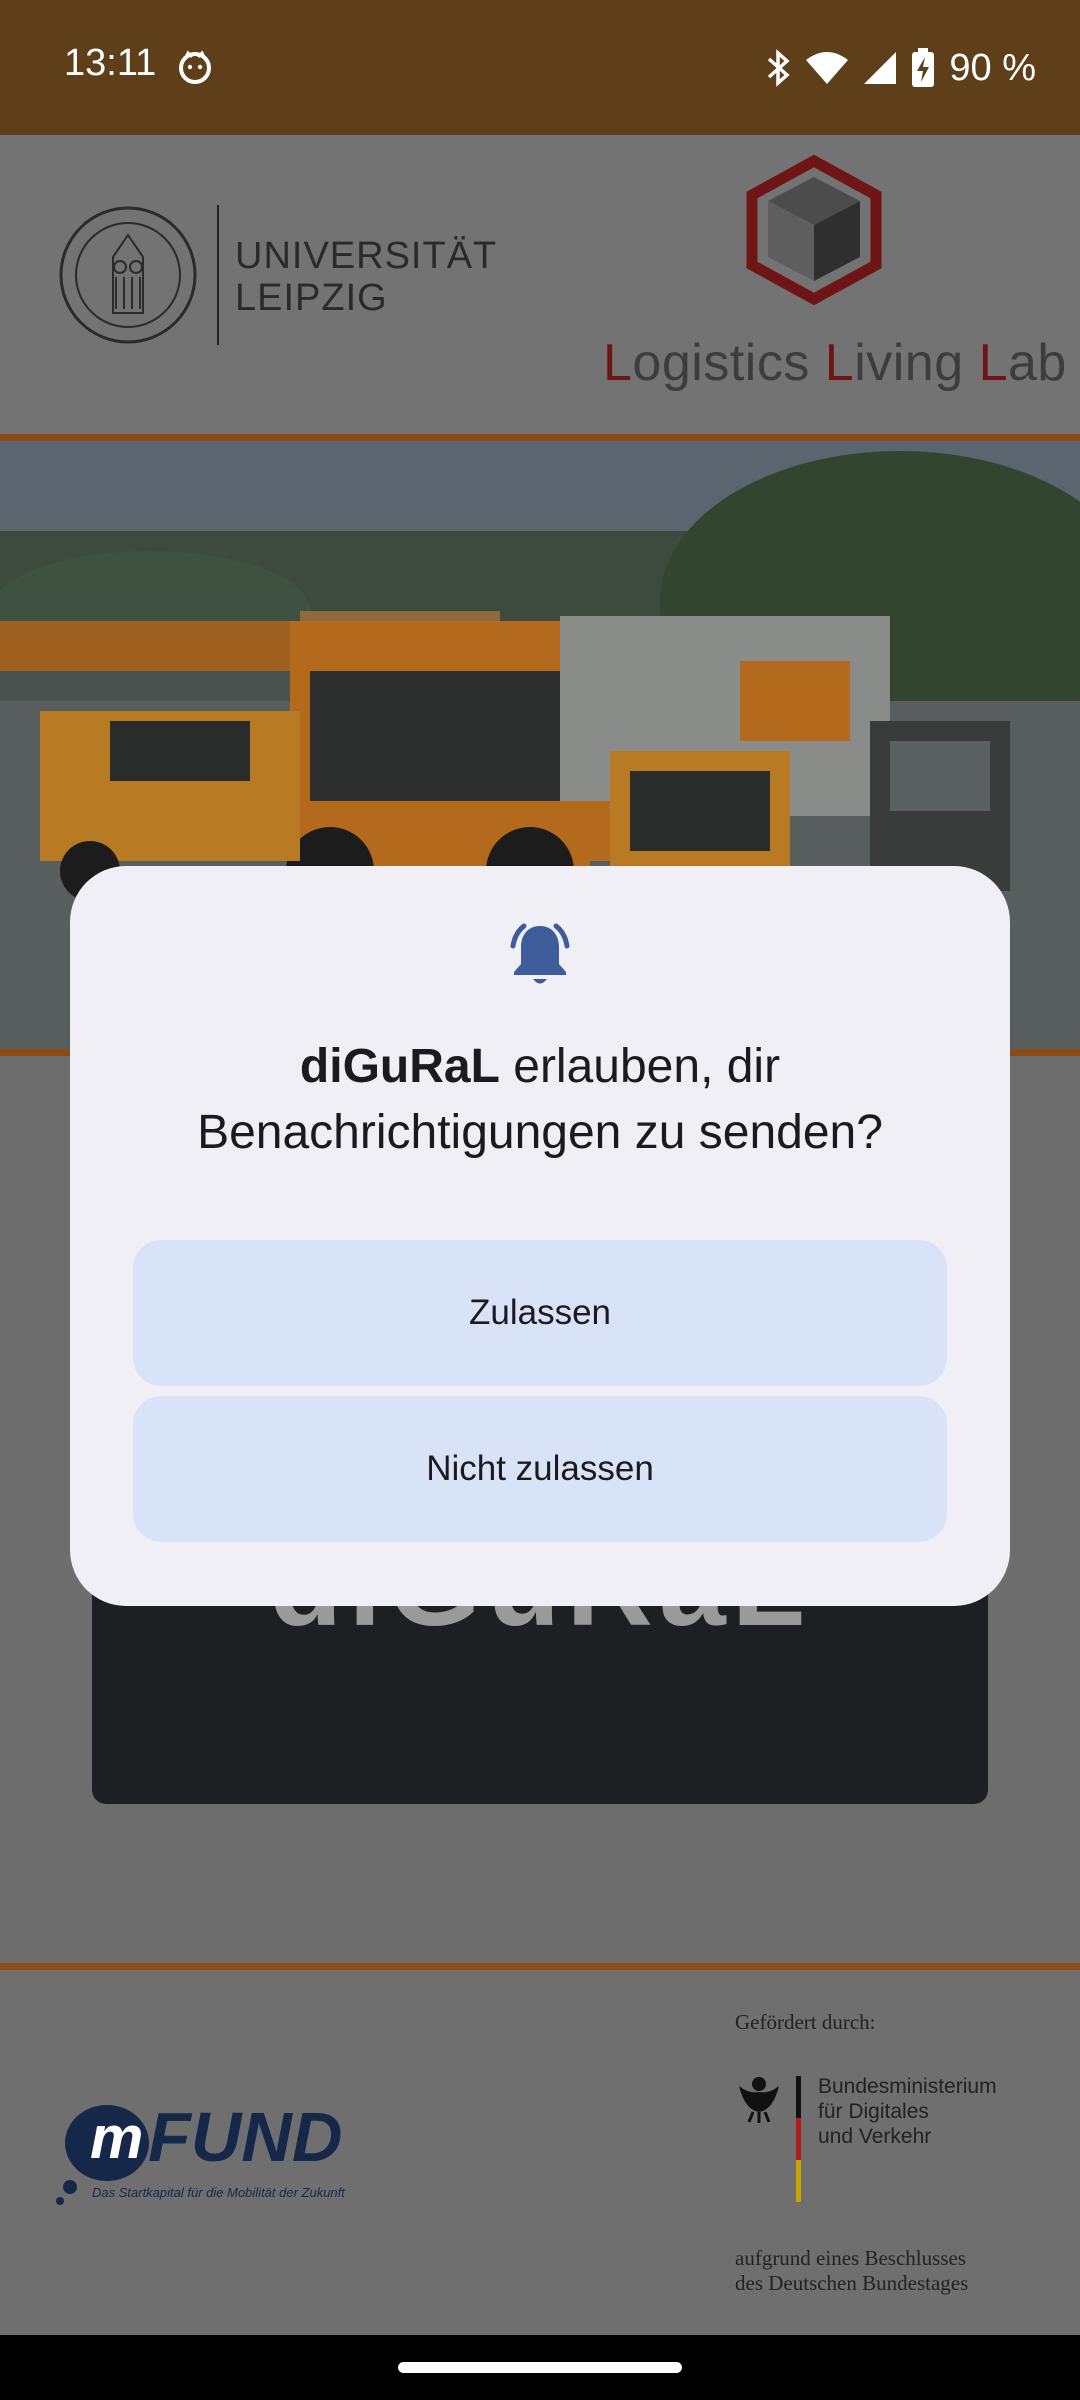 Image resolution: width=1080 pixels, height=2400 pixels. What do you see at coordinates (540, 437) in the screenshot?
I see `header-divider` at bounding box center [540, 437].